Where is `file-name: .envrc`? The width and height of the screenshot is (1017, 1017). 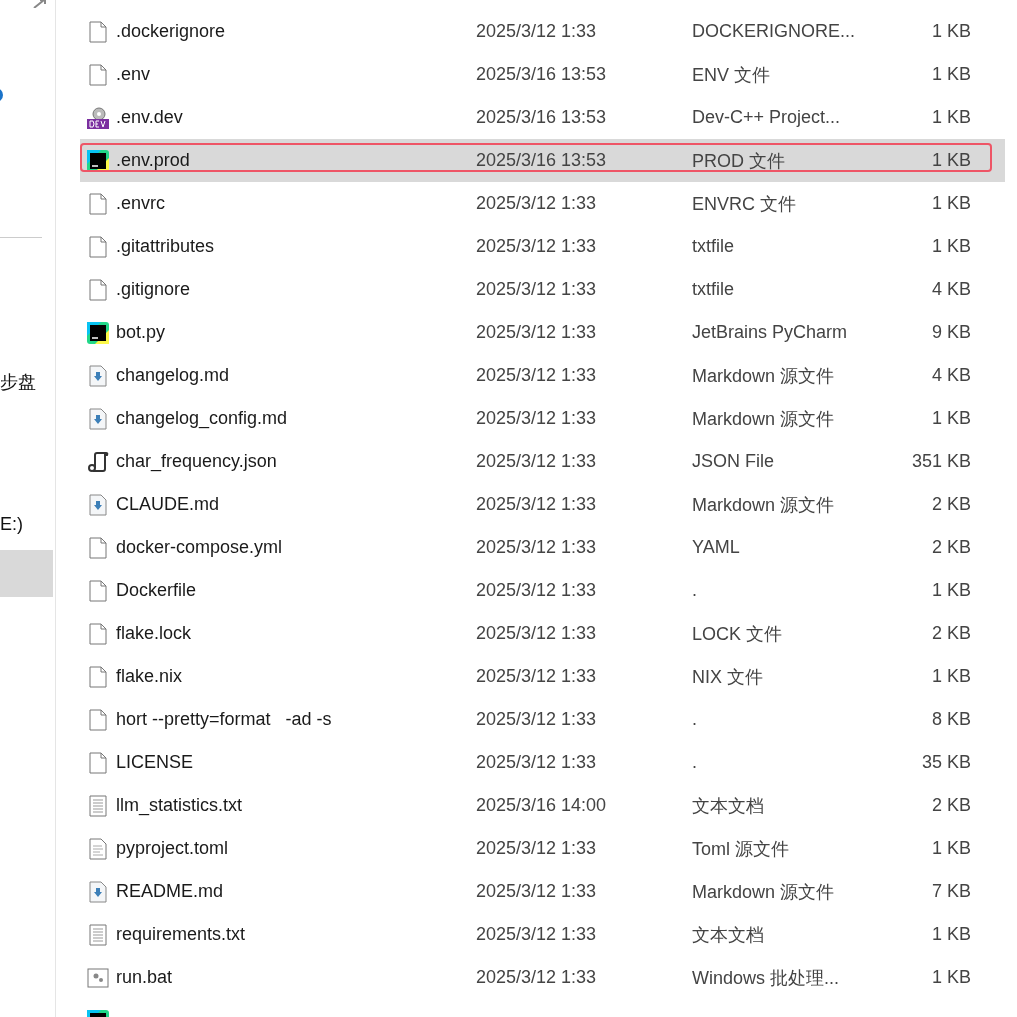 file-name: .envrc is located at coordinates (141, 203).